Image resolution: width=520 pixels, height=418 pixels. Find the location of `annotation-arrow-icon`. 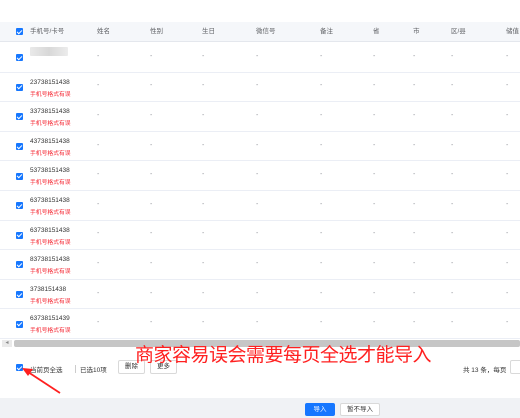

annotation-arrow-icon is located at coordinates (41, 381).